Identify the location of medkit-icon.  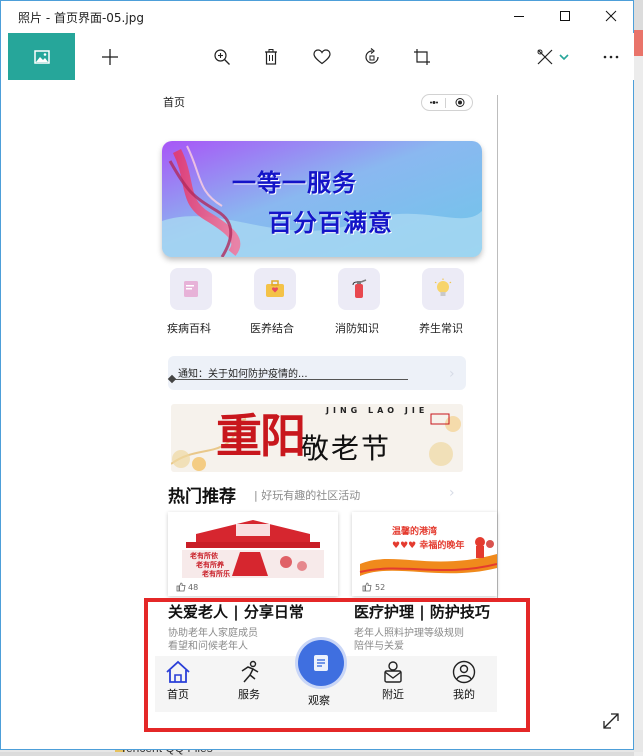
(275, 288).